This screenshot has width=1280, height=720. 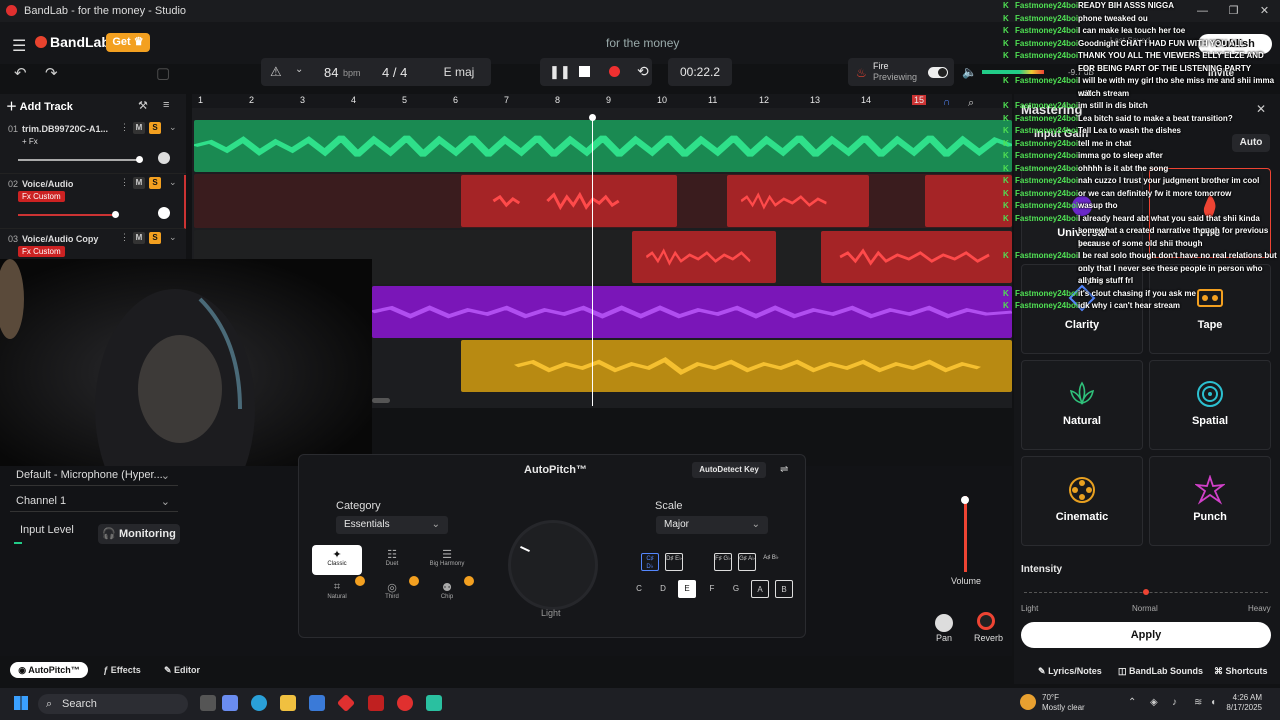 What do you see at coordinates (47, 184) in the screenshot?
I see `track-name: Voice/Audio` at bounding box center [47, 184].